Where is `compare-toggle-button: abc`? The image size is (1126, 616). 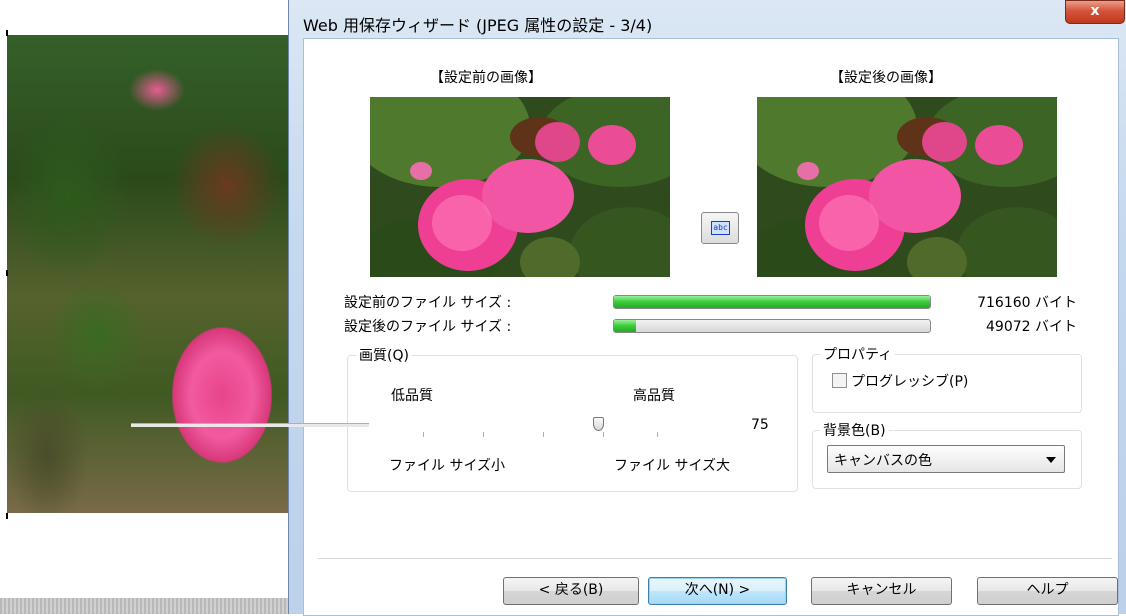 compare-toggle-button: abc is located at coordinates (720, 228).